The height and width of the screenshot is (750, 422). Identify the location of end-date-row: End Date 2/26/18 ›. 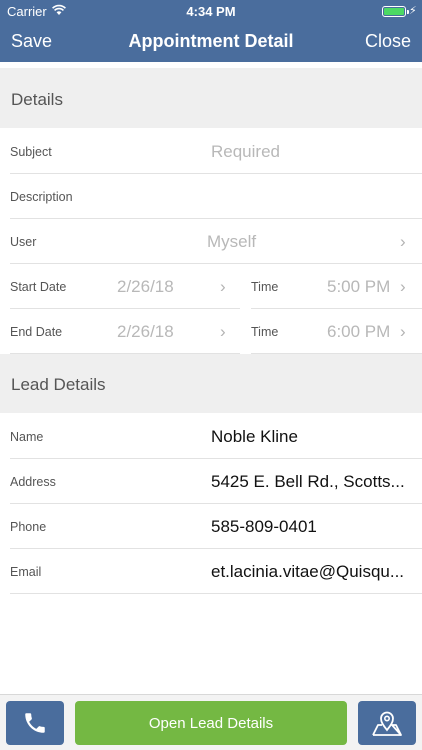
(125, 331).